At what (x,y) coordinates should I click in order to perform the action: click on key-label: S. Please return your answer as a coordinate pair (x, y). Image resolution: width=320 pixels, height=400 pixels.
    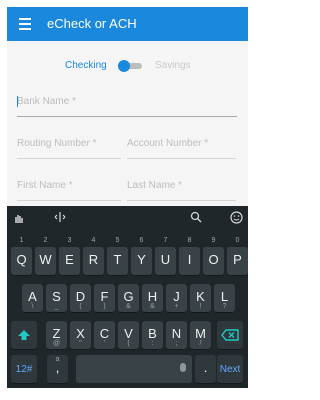
    Looking at the image, I should click on (56, 296).